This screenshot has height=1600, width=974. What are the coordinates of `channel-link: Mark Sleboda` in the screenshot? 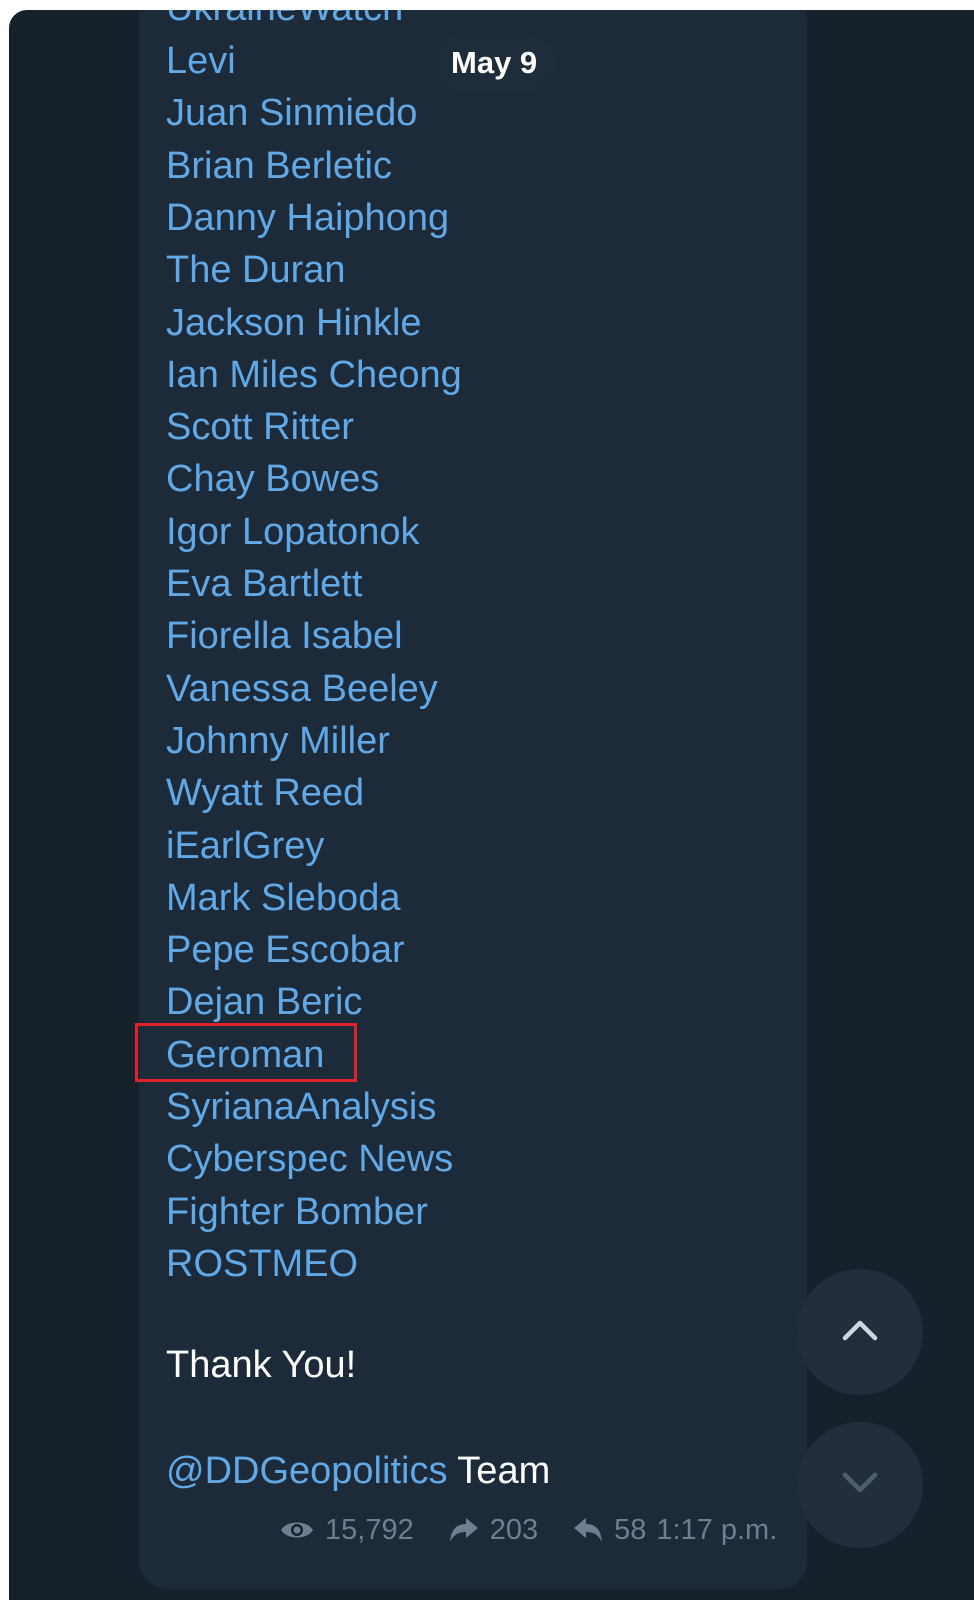 It's located at (283, 898).